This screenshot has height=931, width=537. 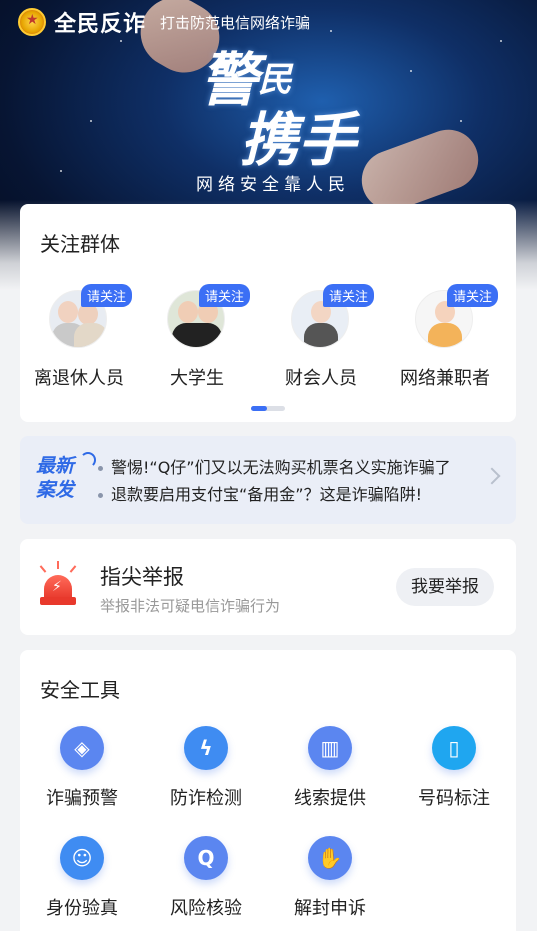 I want to click on hero-subtitle: 网络安全靠人民, so click(x=273, y=185).